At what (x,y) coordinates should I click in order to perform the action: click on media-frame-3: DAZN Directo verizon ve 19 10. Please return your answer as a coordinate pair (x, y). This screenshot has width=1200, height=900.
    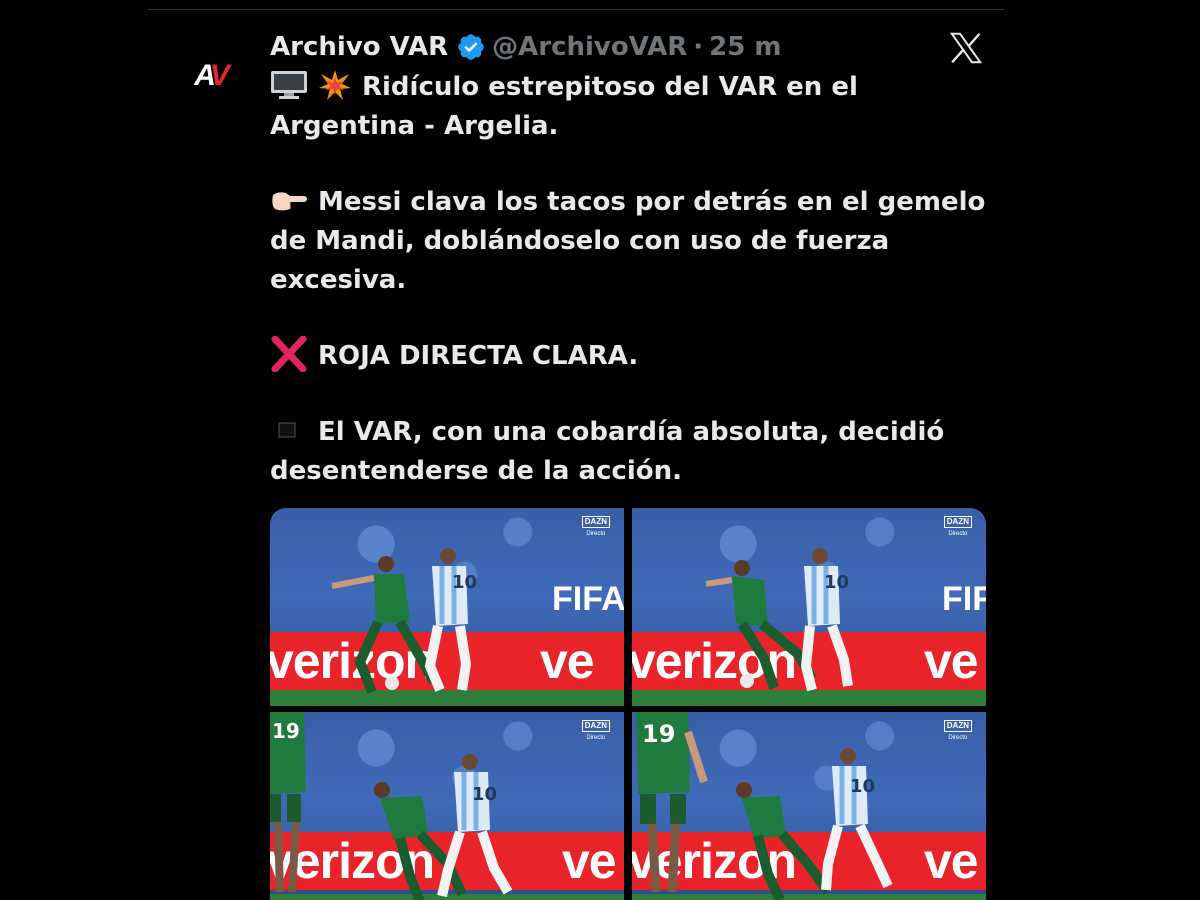
    Looking at the image, I should click on (447, 806).